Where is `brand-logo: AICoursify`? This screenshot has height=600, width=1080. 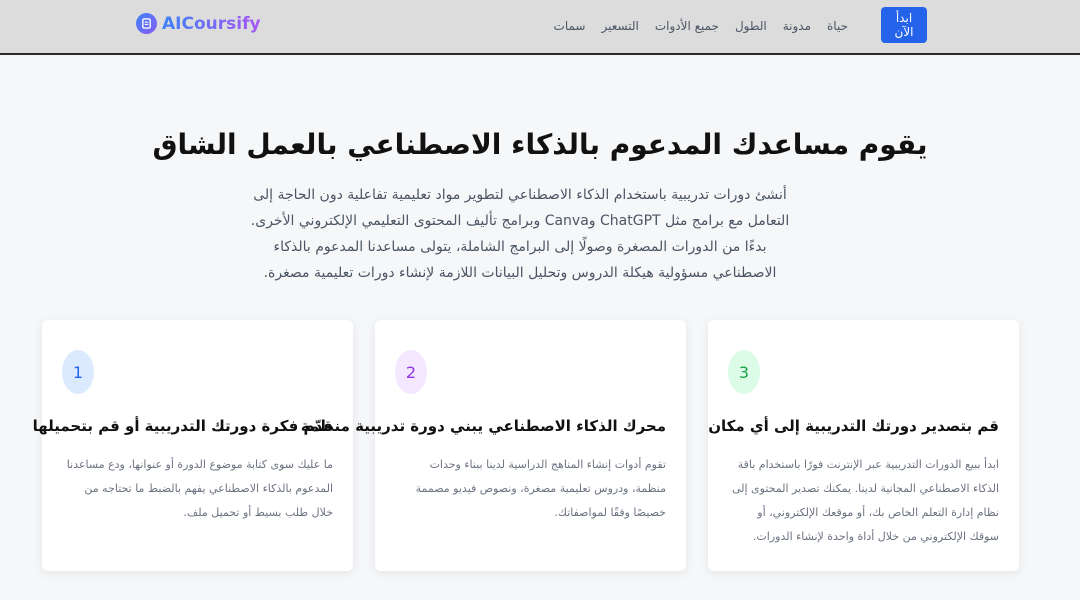
brand-logo: AICoursify is located at coordinates (198, 23).